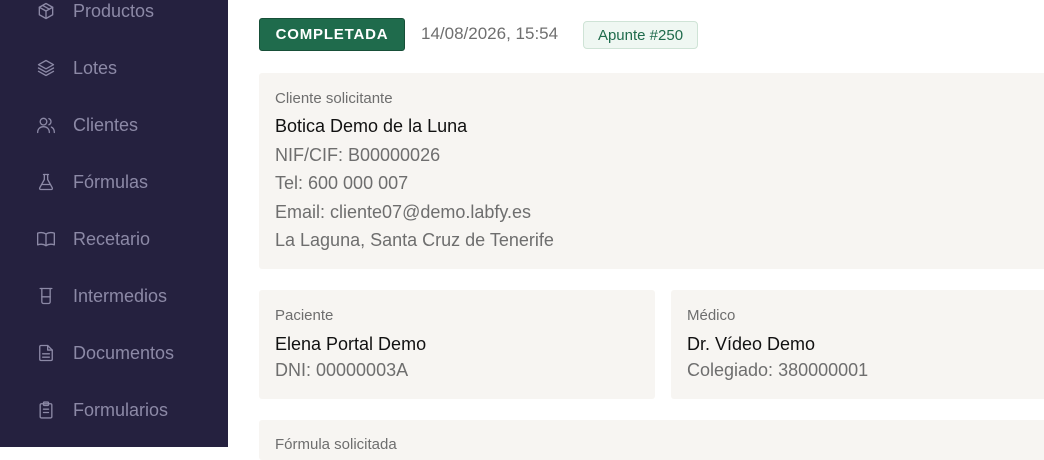 Image resolution: width=1044 pixels, height=460 pixels. What do you see at coordinates (342, 370) in the screenshot?
I see `patient-id: DNI: 00000003A` at bounding box center [342, 370].